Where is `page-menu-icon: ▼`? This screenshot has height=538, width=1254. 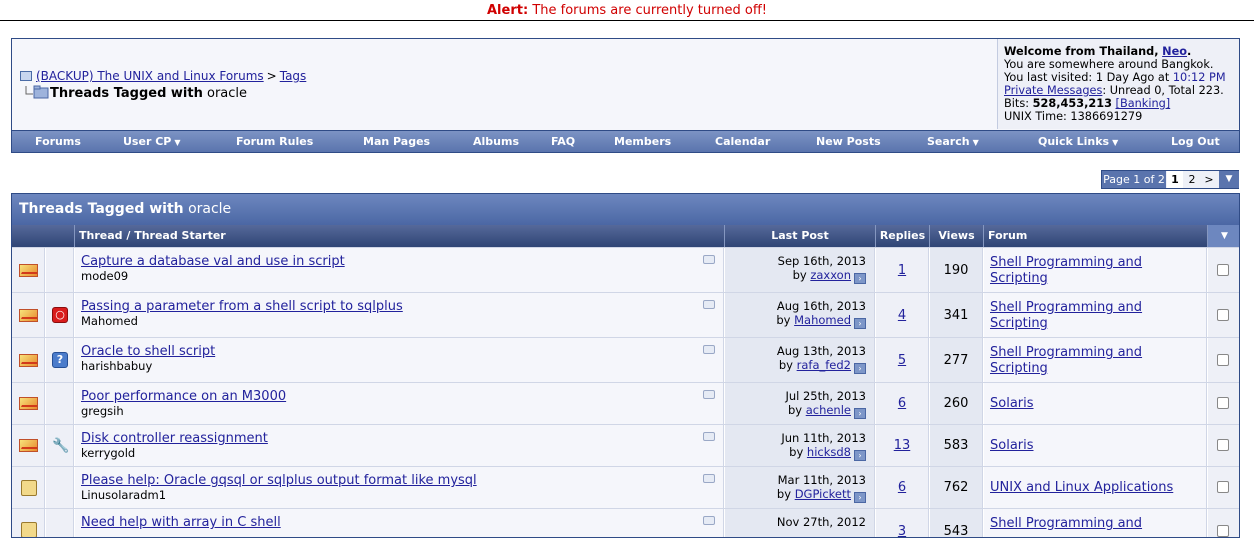
page-menu-icon: ▼ is located at coordinates (1229, 179).